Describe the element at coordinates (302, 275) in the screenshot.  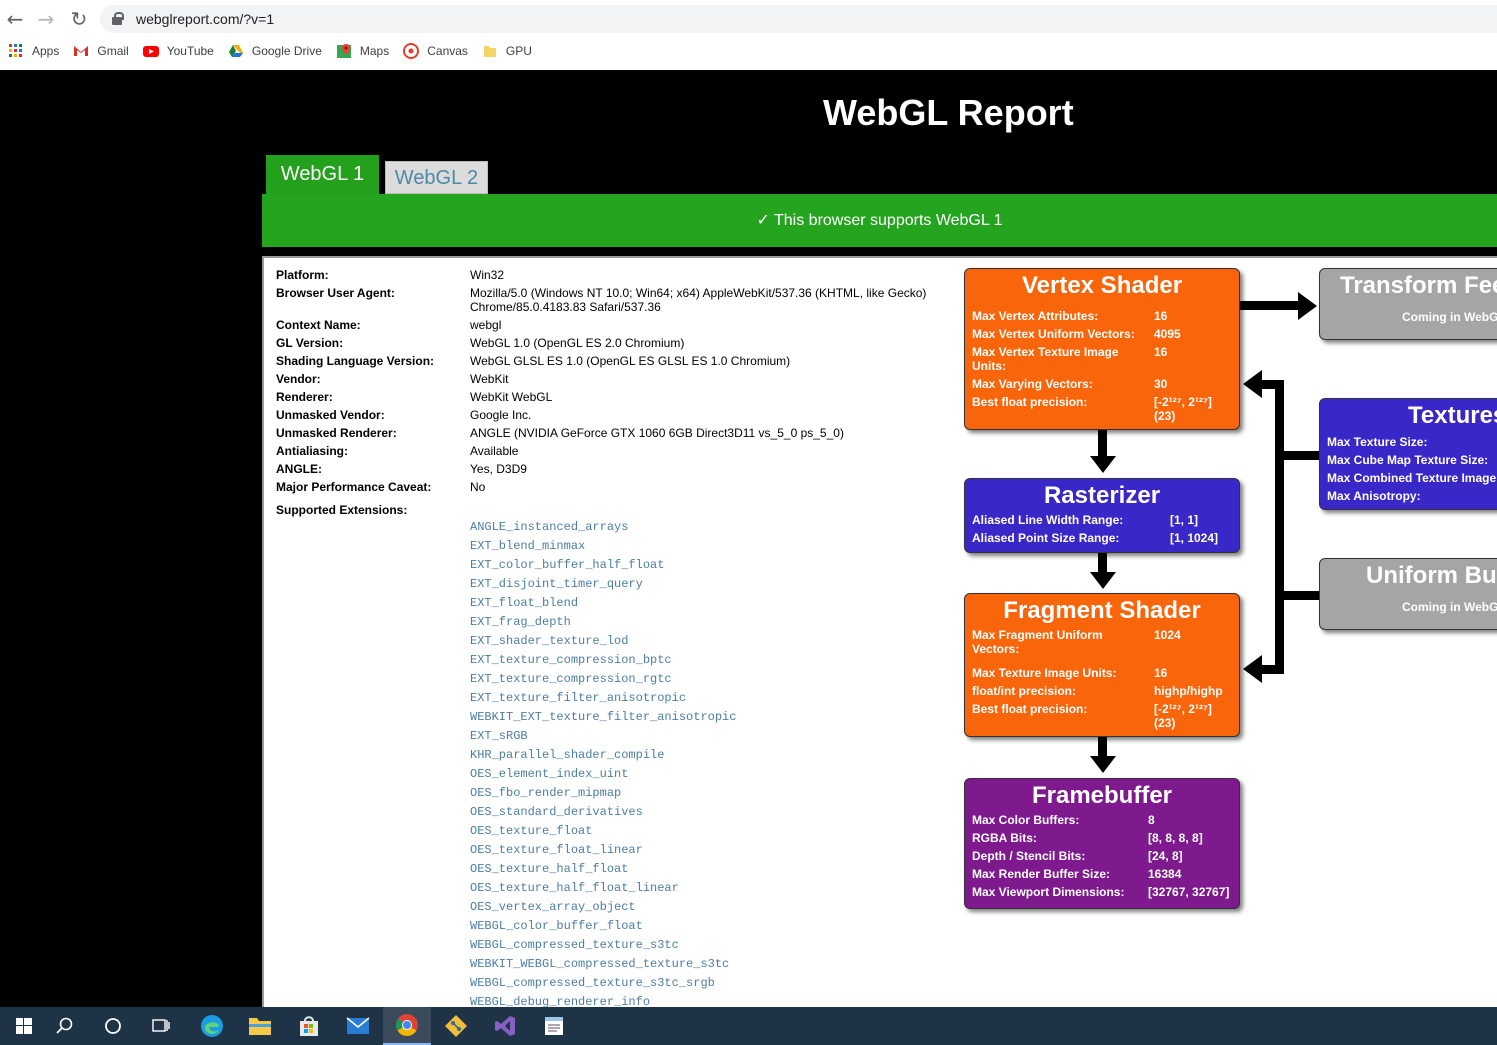
I see `info-label: Platform:` at that location.